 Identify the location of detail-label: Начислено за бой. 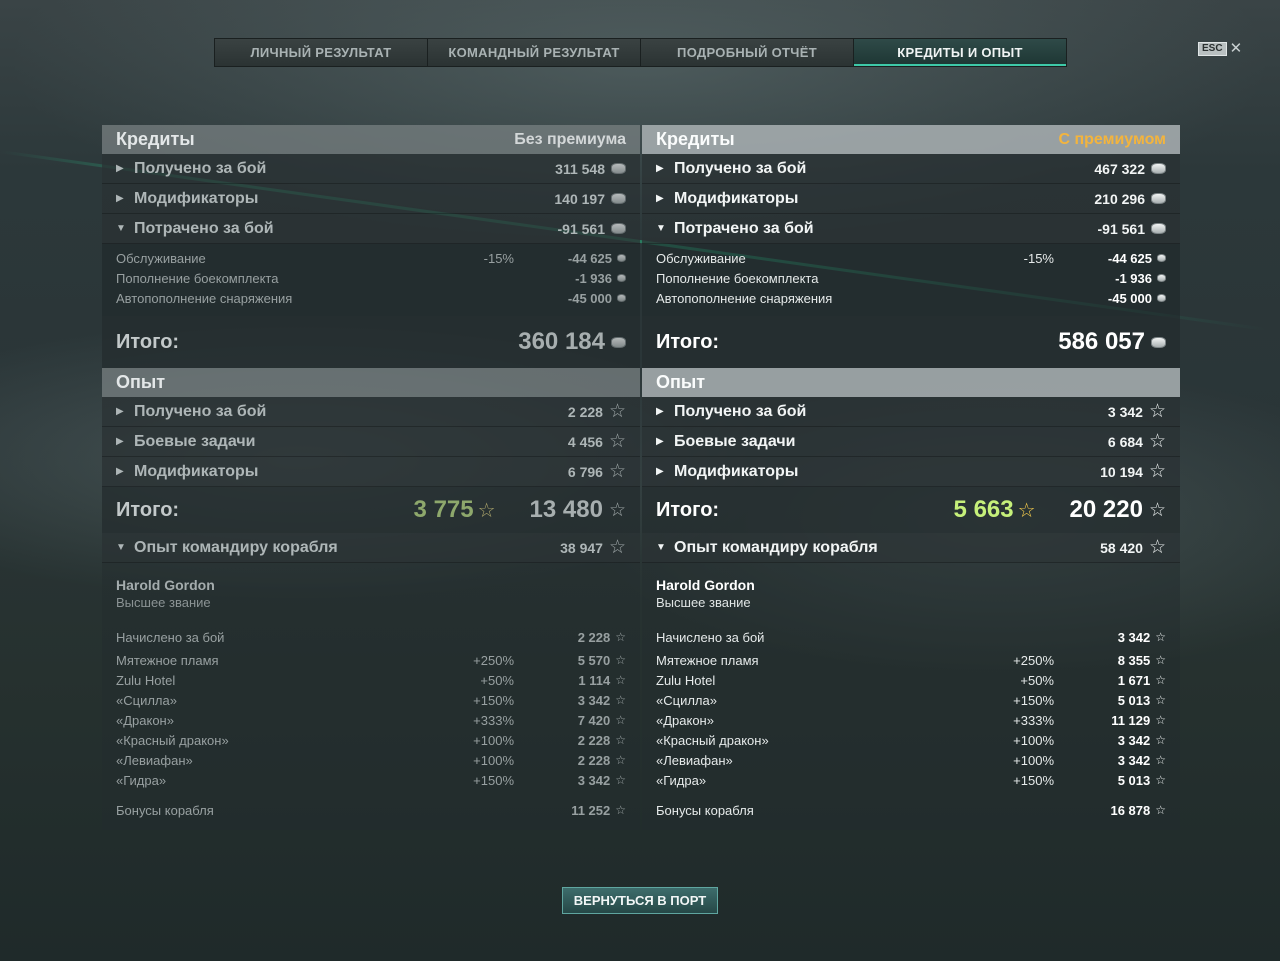
(710, 637).